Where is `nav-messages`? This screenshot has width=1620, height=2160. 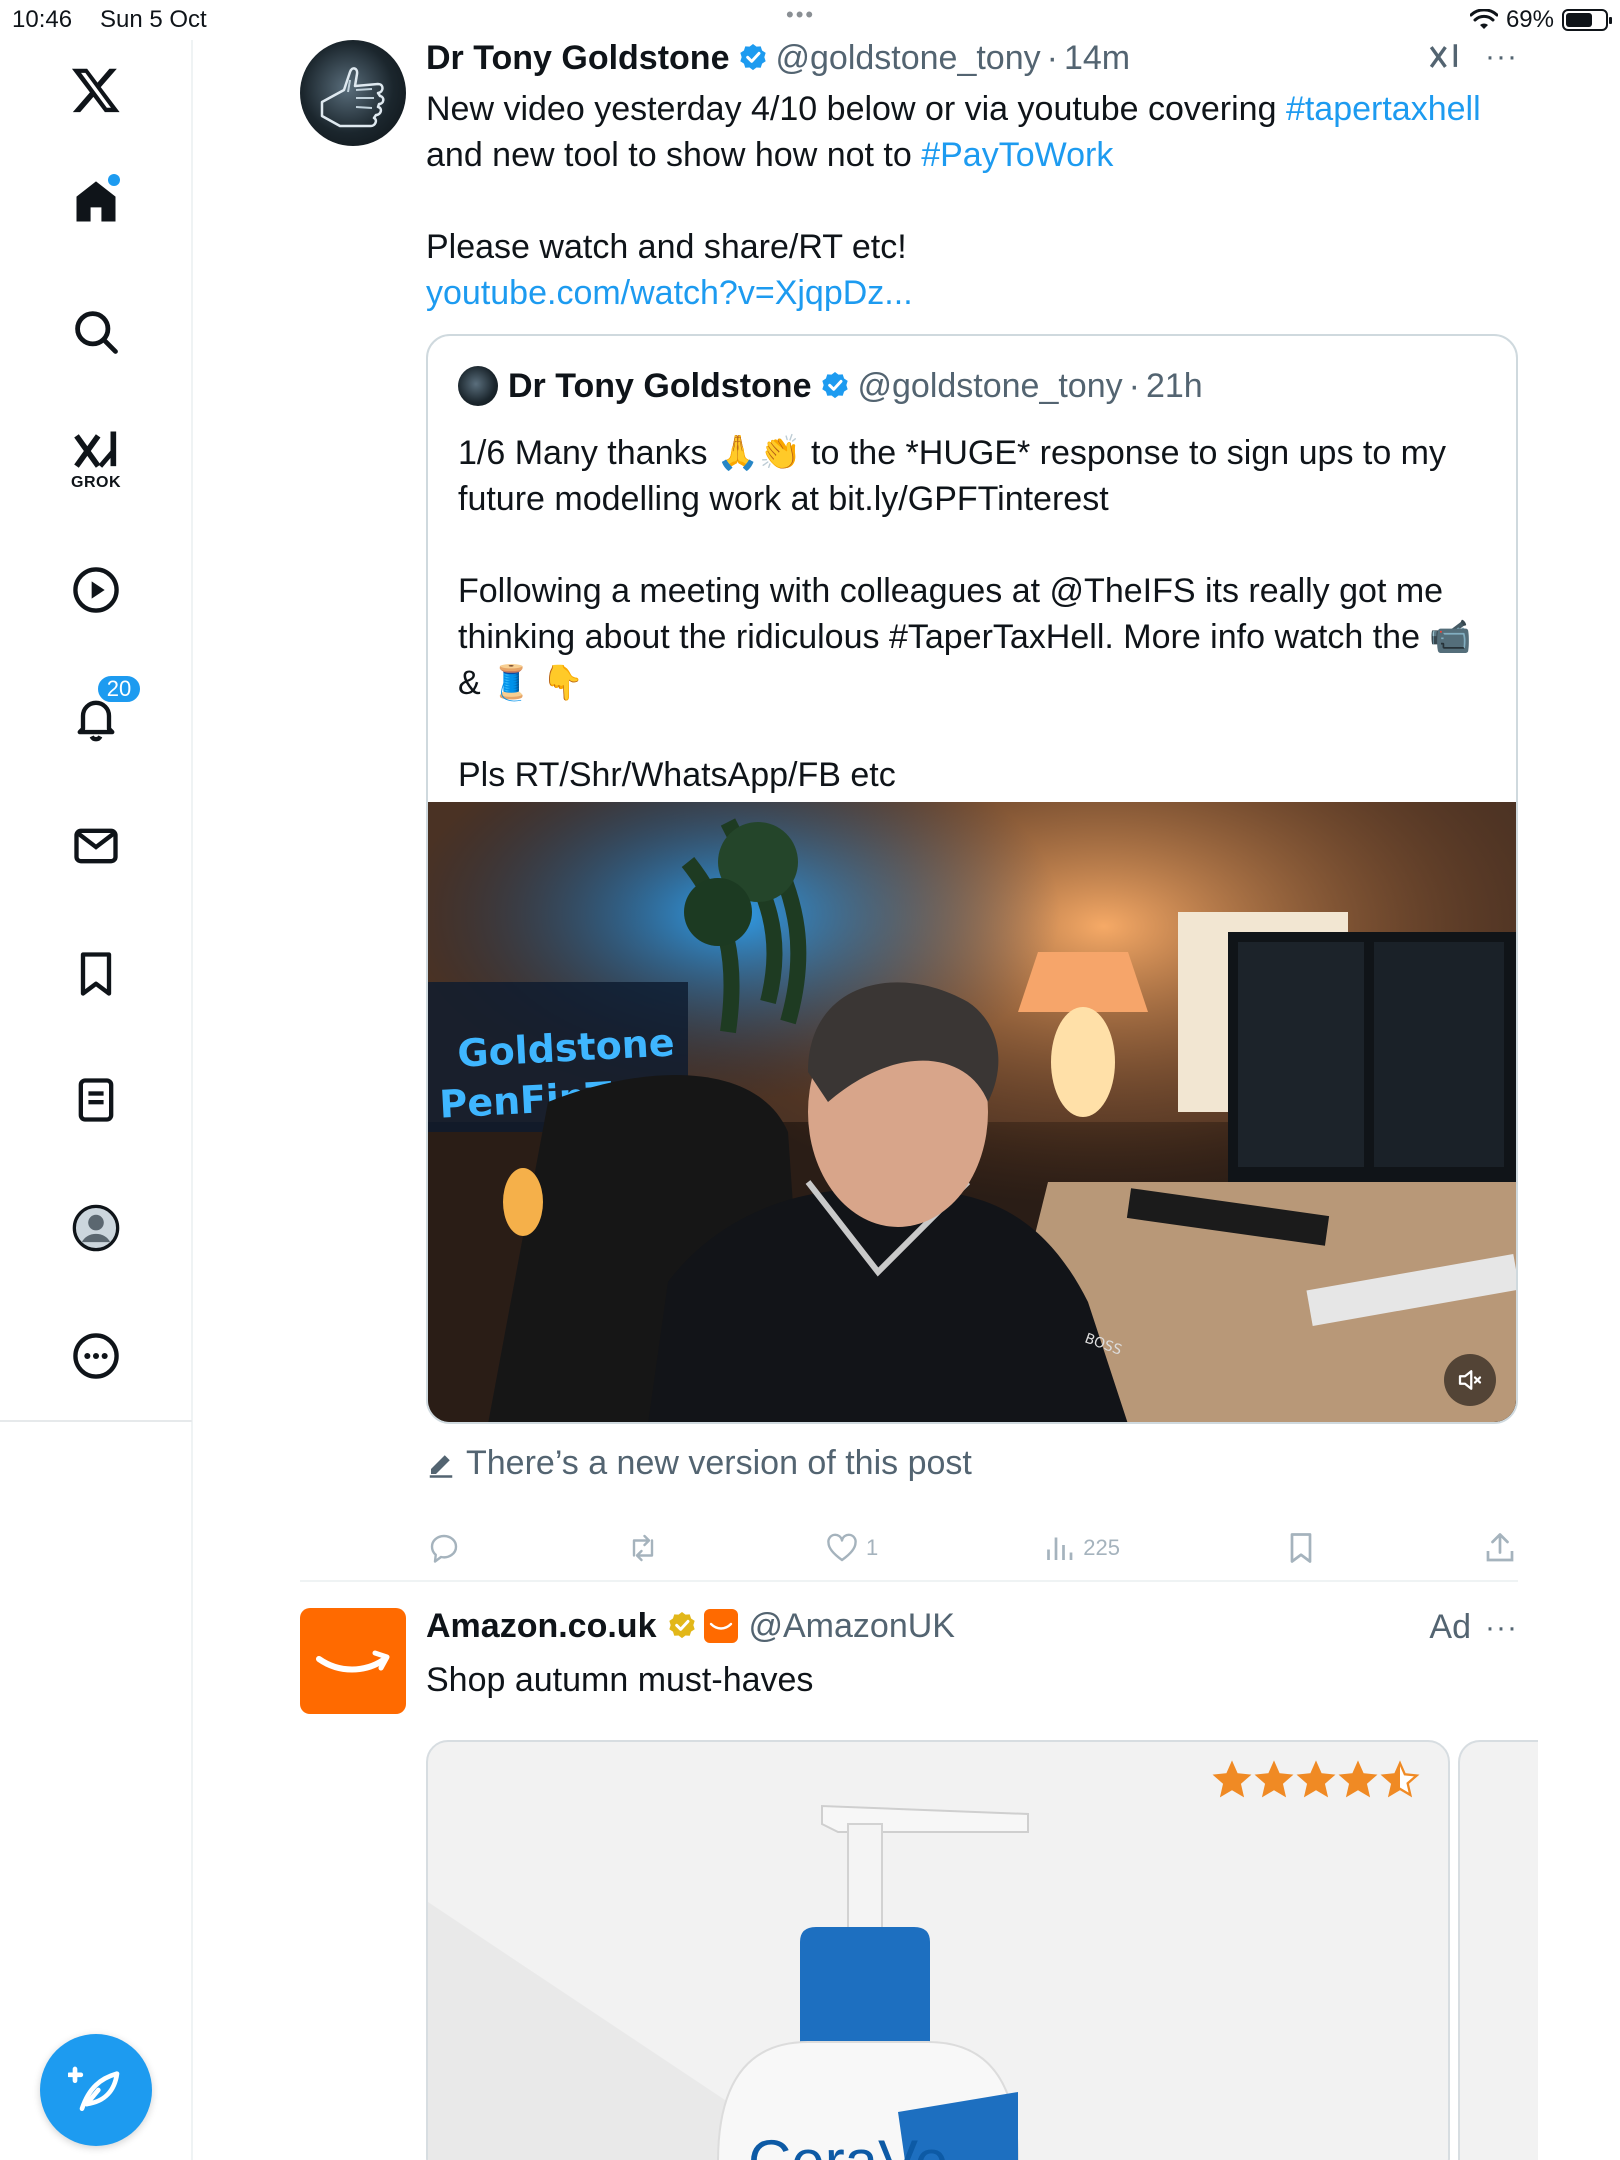 nav-messages is located at coordinates (96, 846).